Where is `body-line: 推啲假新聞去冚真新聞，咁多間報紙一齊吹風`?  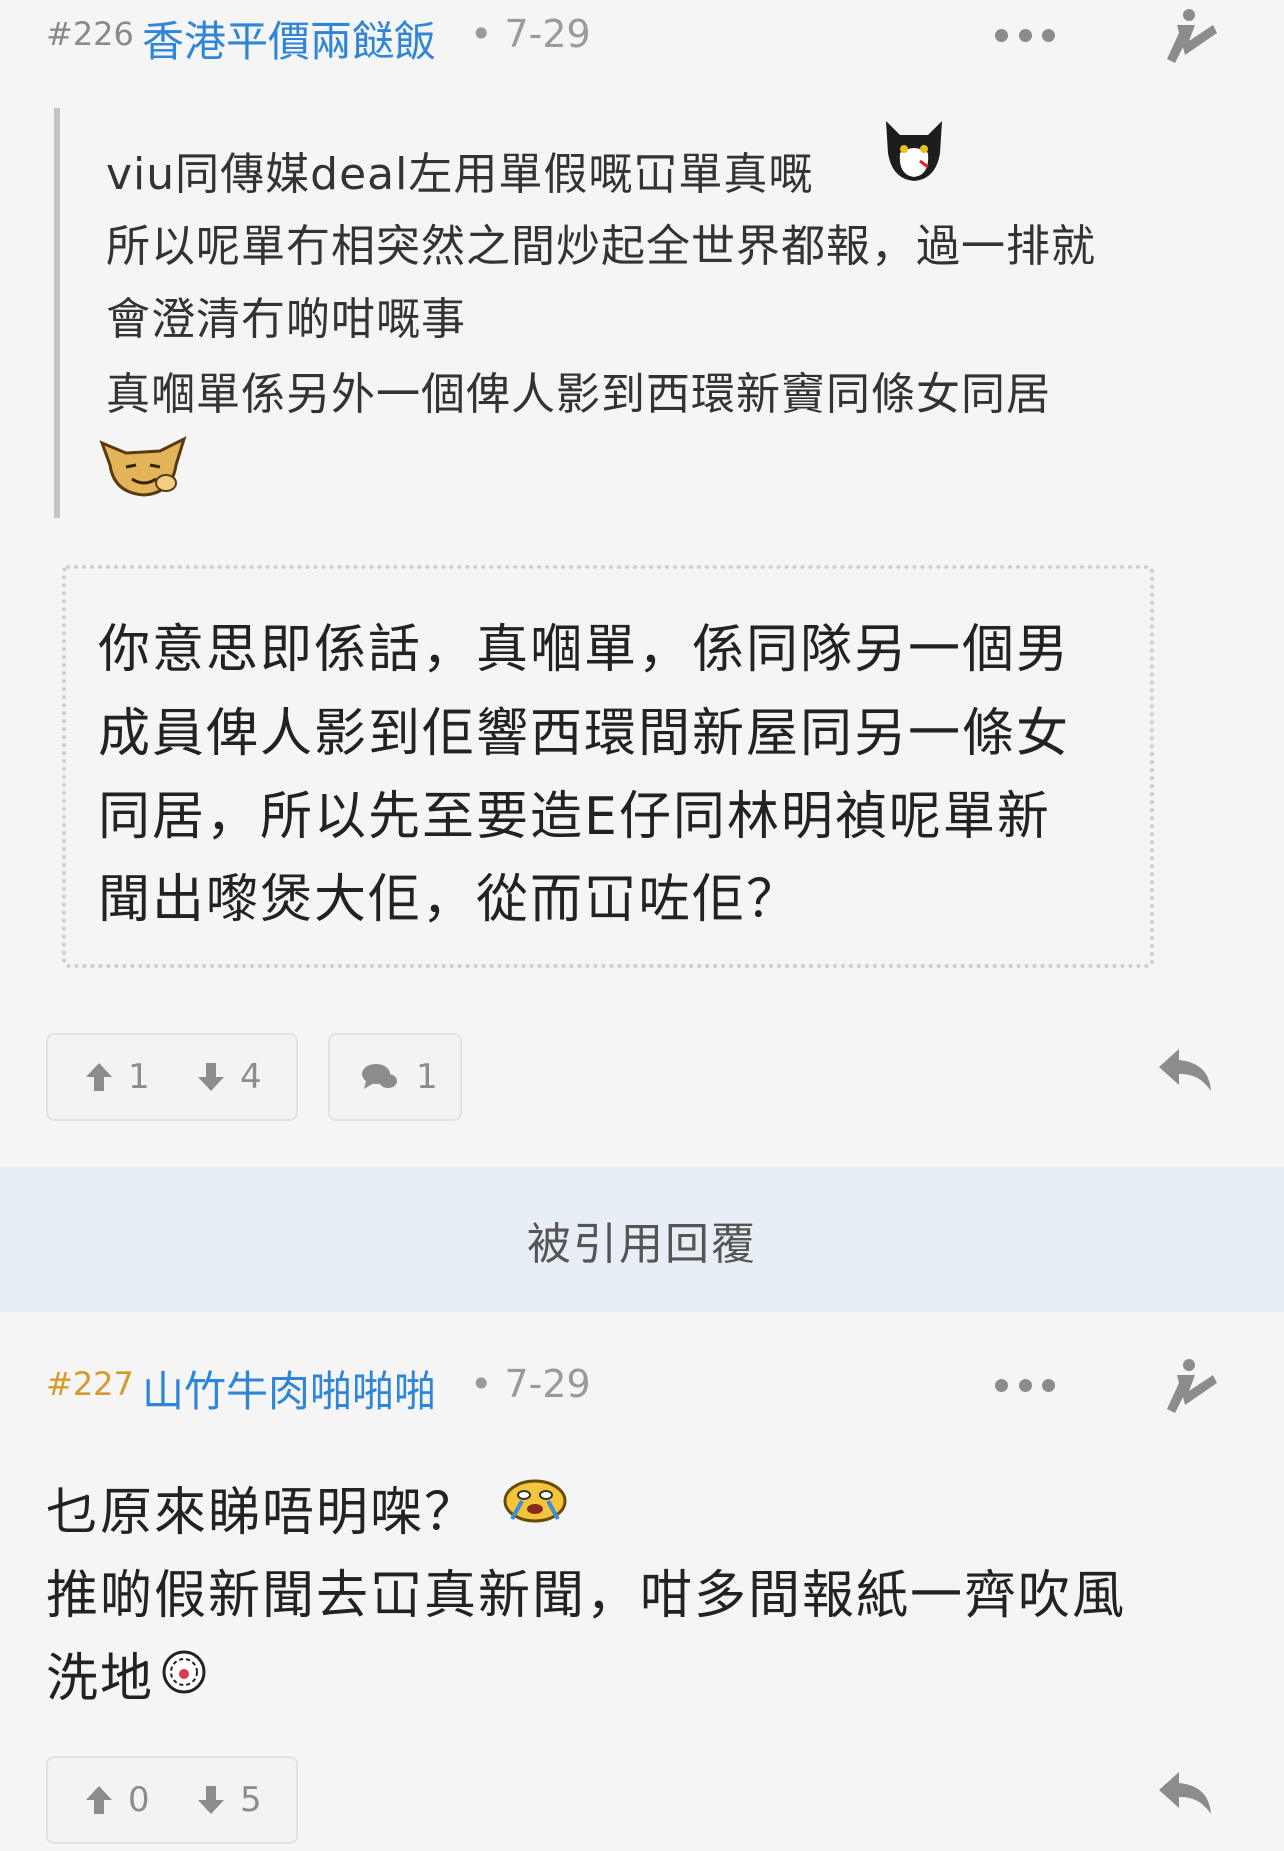
body-line: 推啲假新聞去冚真新聞，咁多間報紙一齊吹風 is located at coordinates (586, 1596).